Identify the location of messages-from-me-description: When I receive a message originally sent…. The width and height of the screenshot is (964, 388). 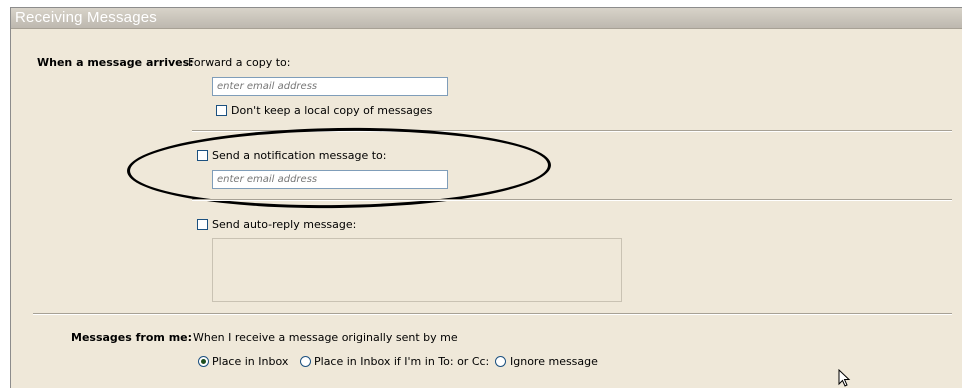
(325, 337).